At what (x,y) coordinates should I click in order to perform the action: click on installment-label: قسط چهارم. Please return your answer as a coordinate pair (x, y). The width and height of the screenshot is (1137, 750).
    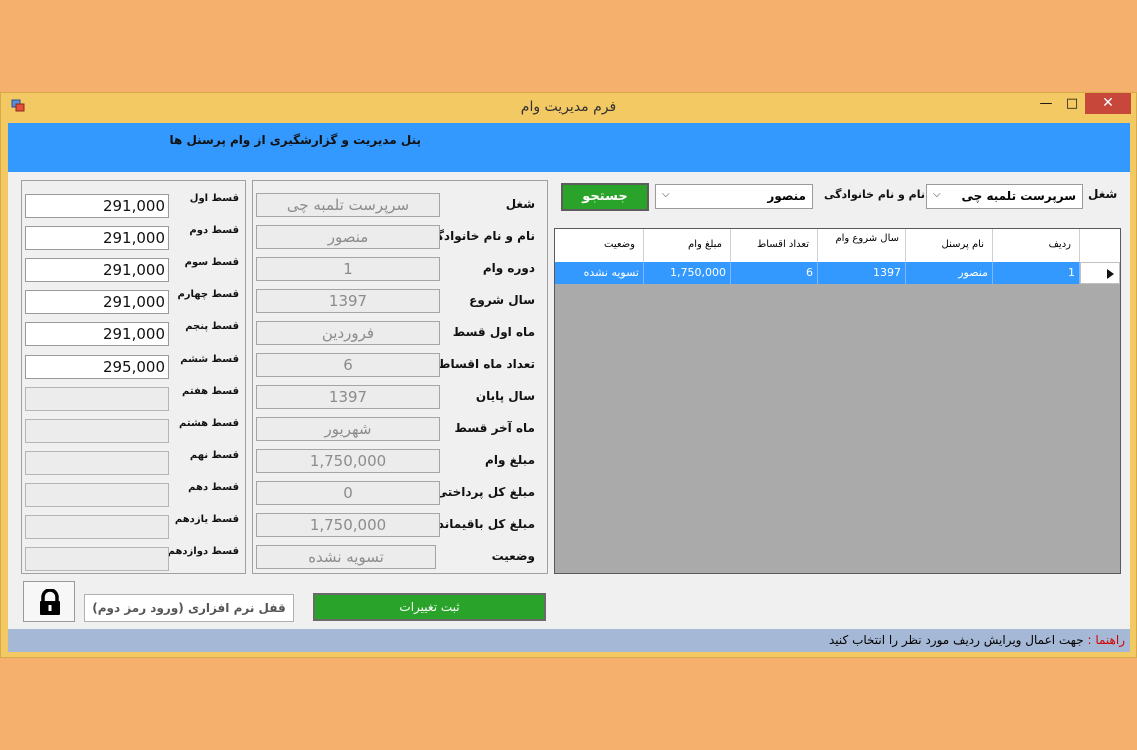
    Looking at the image, I should click on (208, 295).